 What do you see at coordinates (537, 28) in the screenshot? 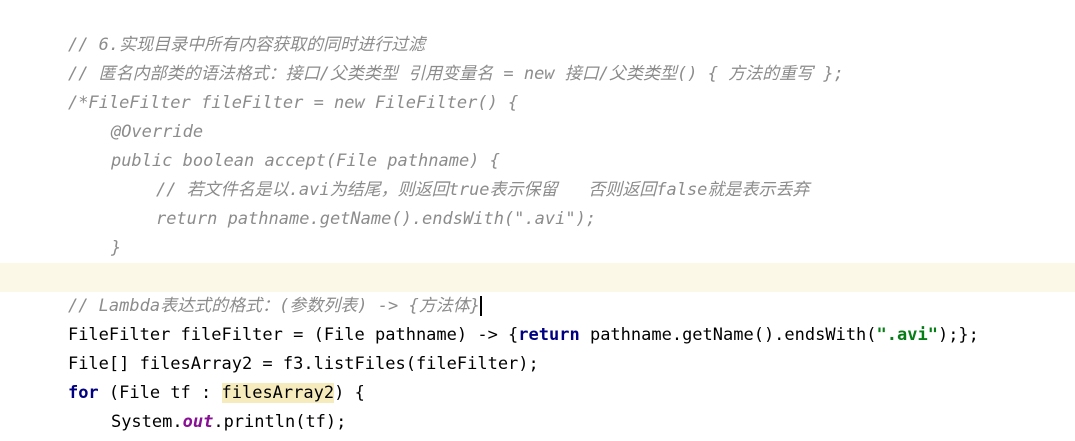
I see `code-line-1: // 6.实现目录中所有内容获取的同时进行过滤` at bounding box center [537, 28].